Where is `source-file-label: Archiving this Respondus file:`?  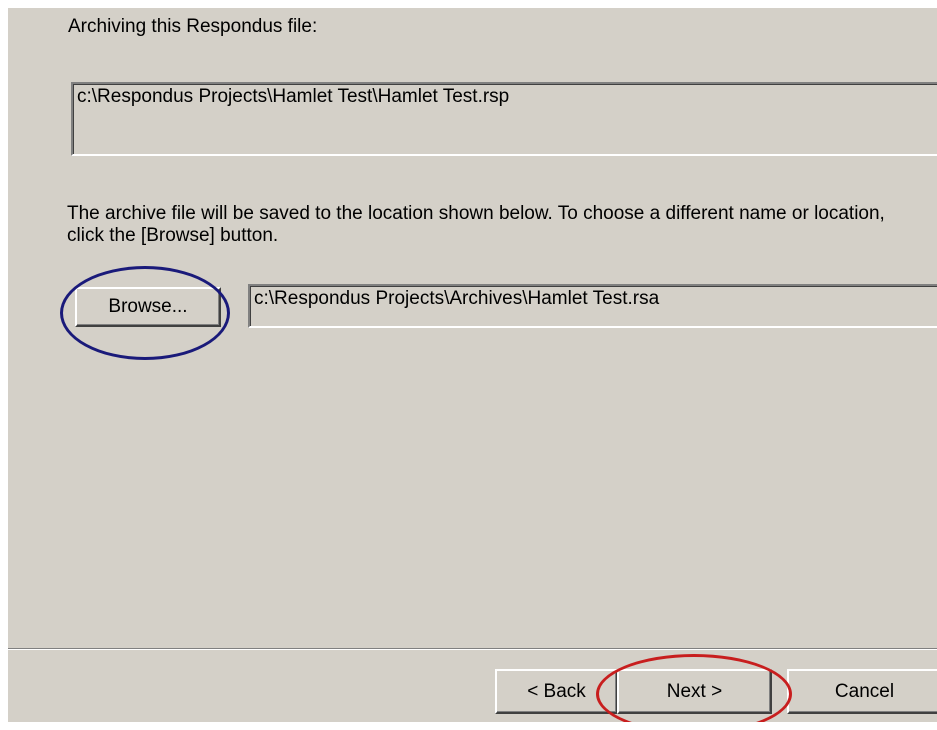
source-file-label: Archiving this Respondus file: is located at coordinates (193, 26).